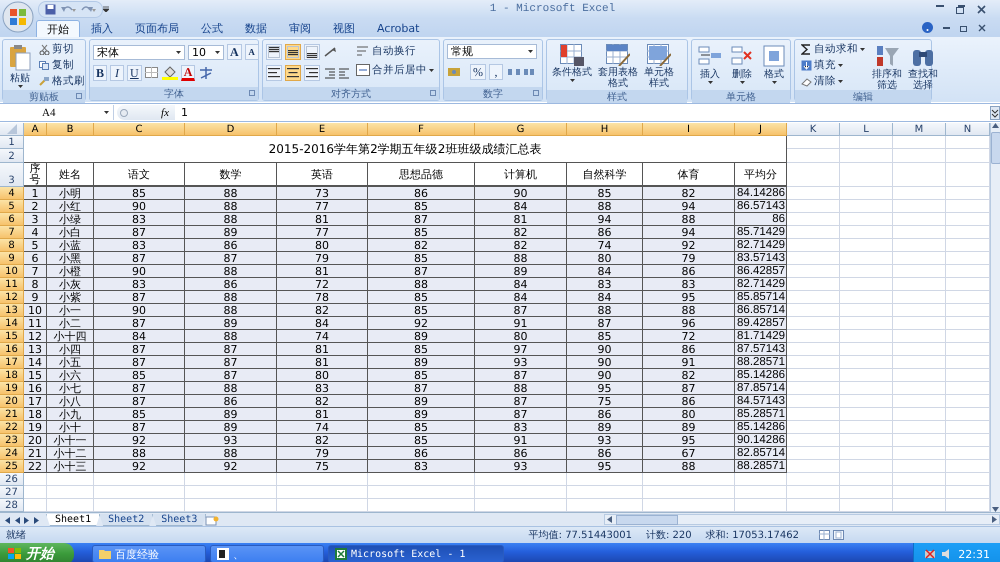 The height and width of the screenshot is (562, 1000). Describe the element at coordinates (12, 310) in the screenshot. I see `row-header: 13` at that location.